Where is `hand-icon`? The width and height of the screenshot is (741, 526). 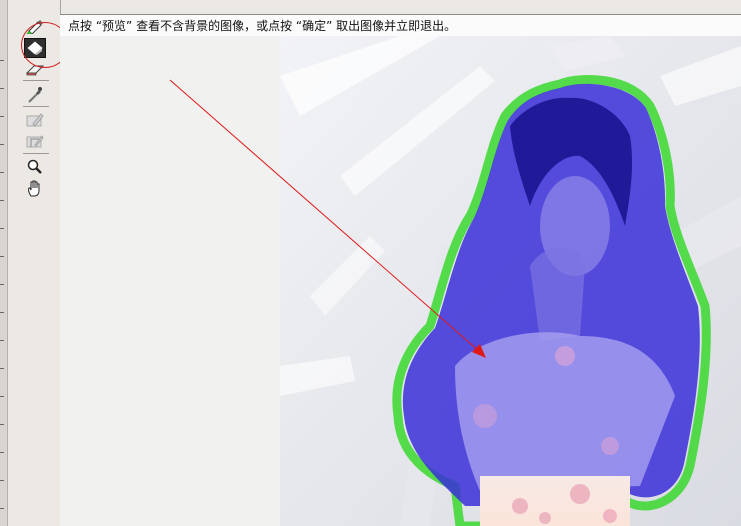 hand-icon is located at coordinates (35, 188).